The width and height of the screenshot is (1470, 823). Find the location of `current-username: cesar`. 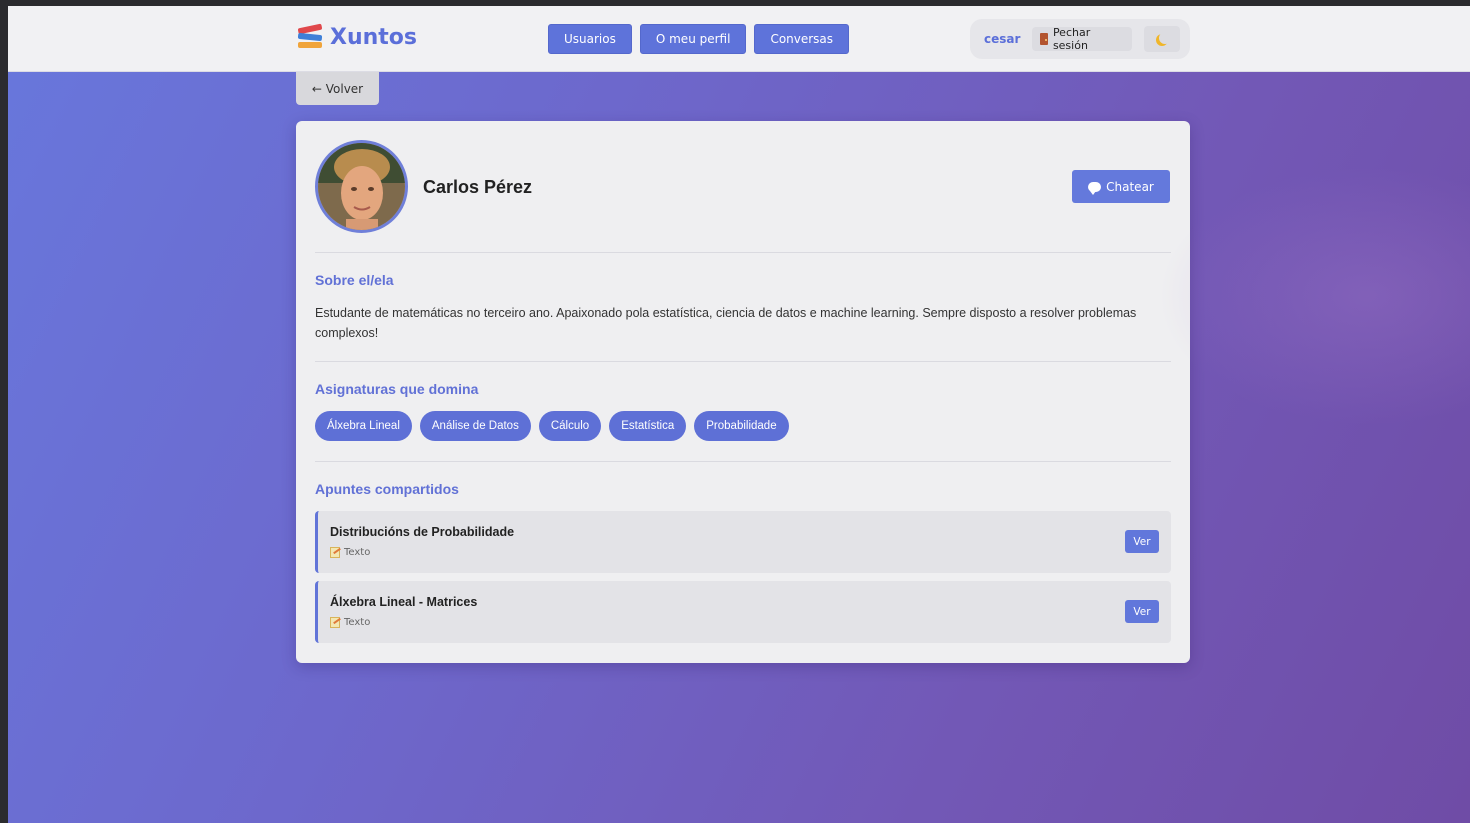

current-username: cesar is located at coordinates (1002, 39).